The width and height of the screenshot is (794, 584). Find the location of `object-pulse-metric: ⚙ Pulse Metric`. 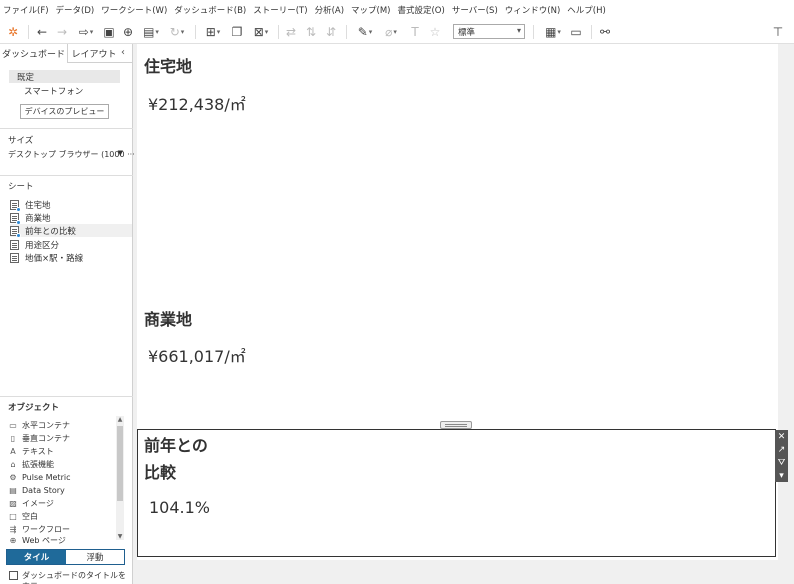

object-pulse-metric: ⚙ Pulse Metric is located at coordinates (62, 477).